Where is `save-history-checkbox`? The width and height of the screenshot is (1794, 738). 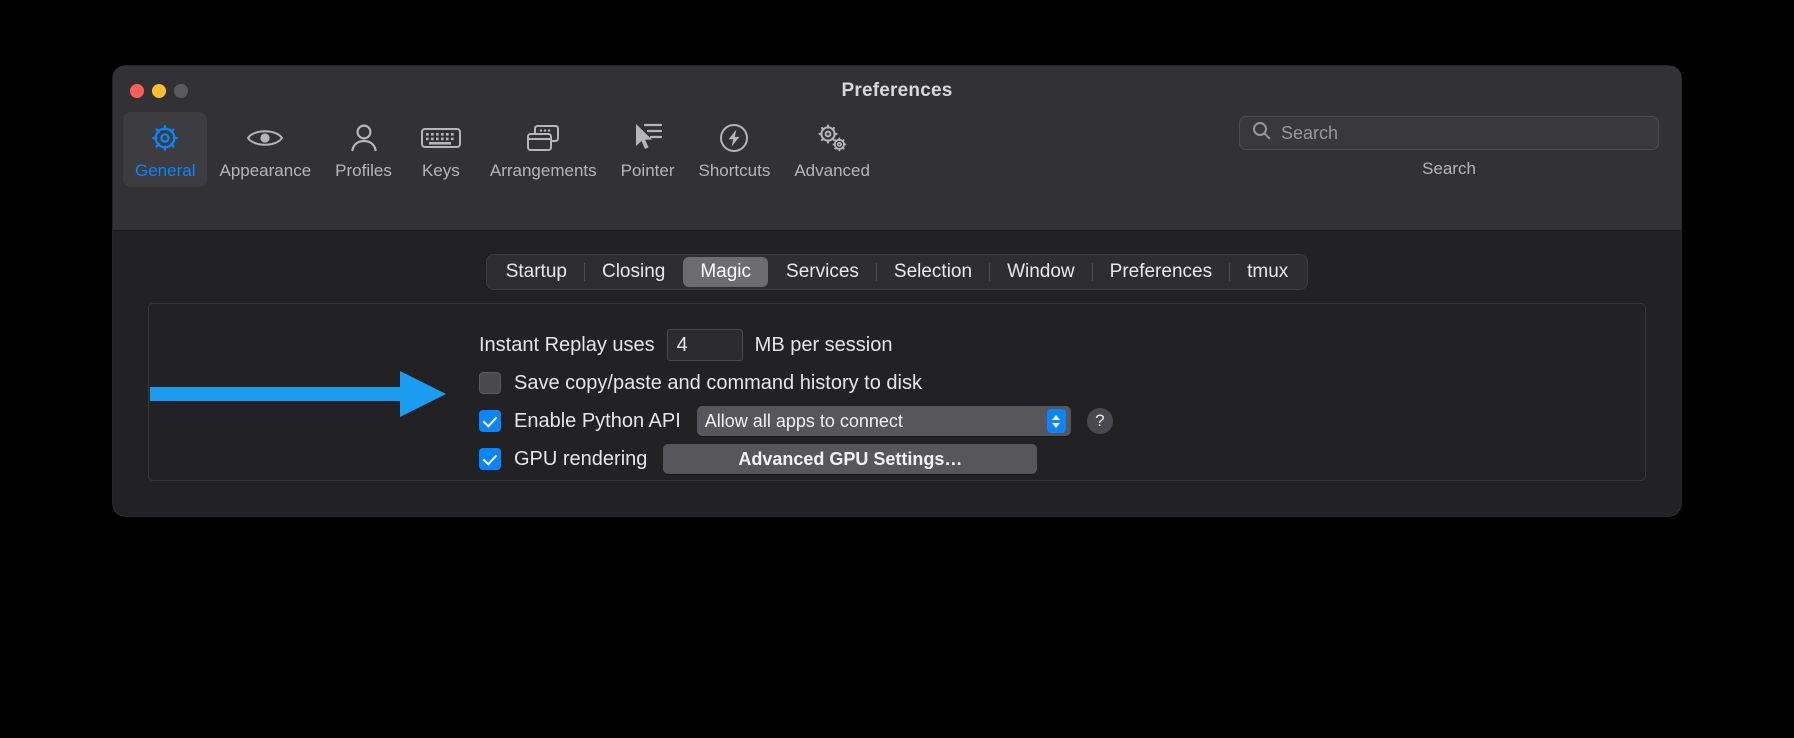
save-history-checkbox is located at coordinates (490, 383).